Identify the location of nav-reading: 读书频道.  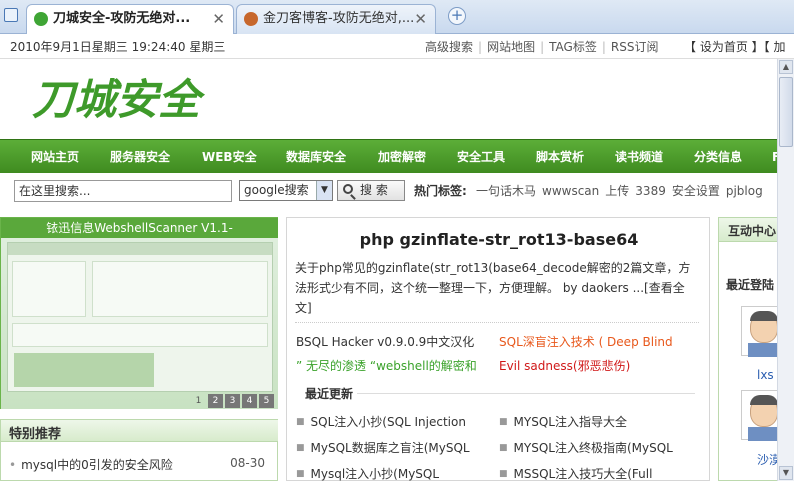
(639, 157).